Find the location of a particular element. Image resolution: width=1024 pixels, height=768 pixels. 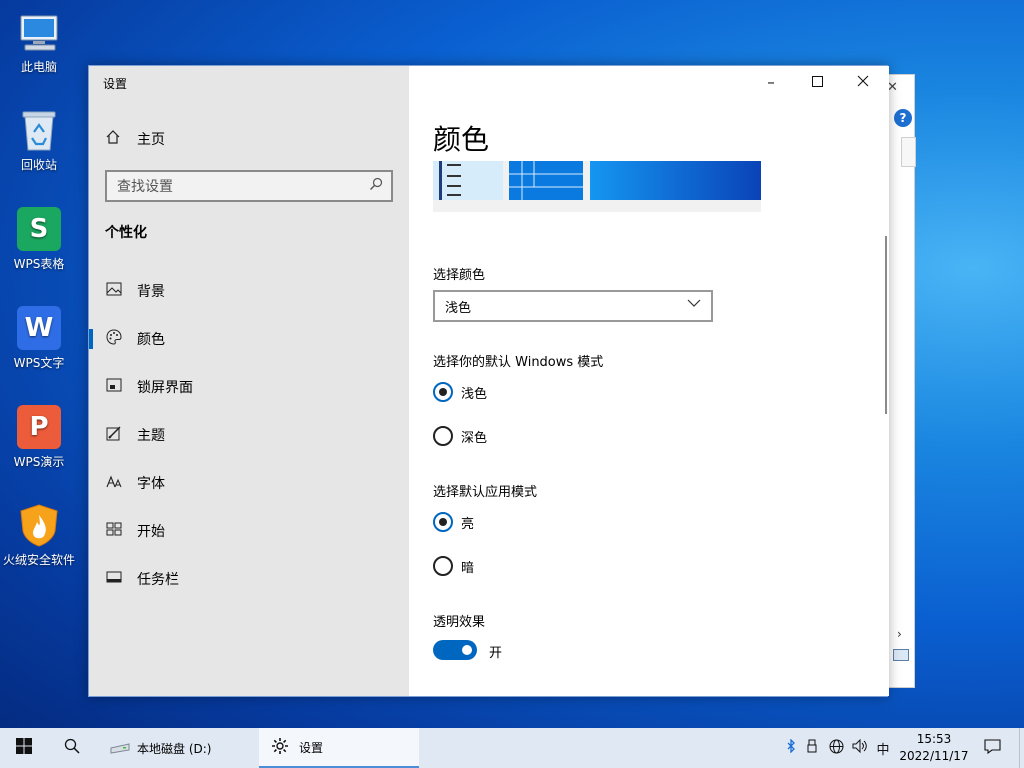

taskbar-app-local-disk: 本地磁盘 (D:) is located at coordinates (178, 748).